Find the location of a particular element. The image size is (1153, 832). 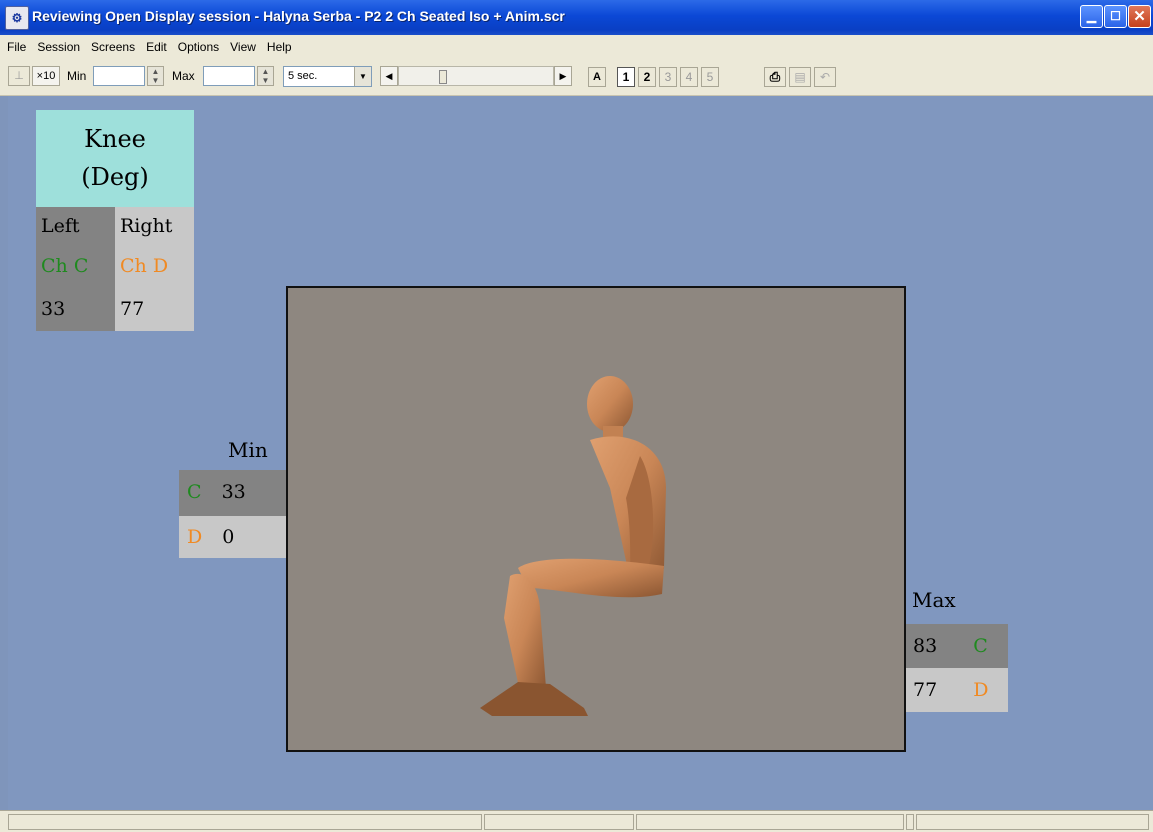

min-value-c: 33 is located at coordinates (233, 492).